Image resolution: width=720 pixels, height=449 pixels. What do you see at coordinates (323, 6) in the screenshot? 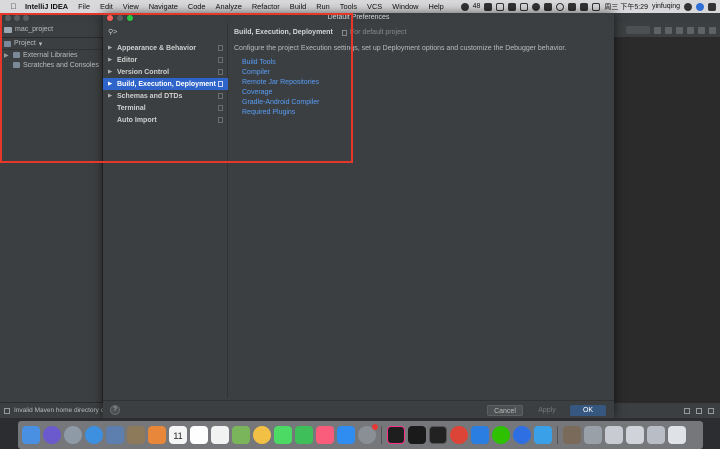
I see `menu-run: Run` at bounding box center [323, 6].